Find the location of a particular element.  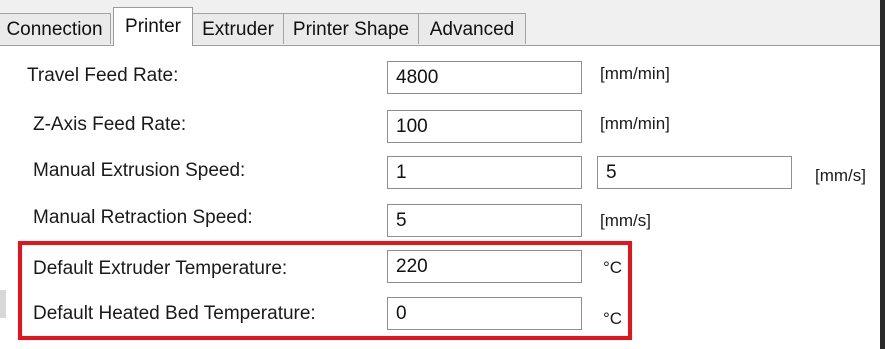

travel-feed-rate-label: Travel Feed Rate: is located at coordinates (103, 75).